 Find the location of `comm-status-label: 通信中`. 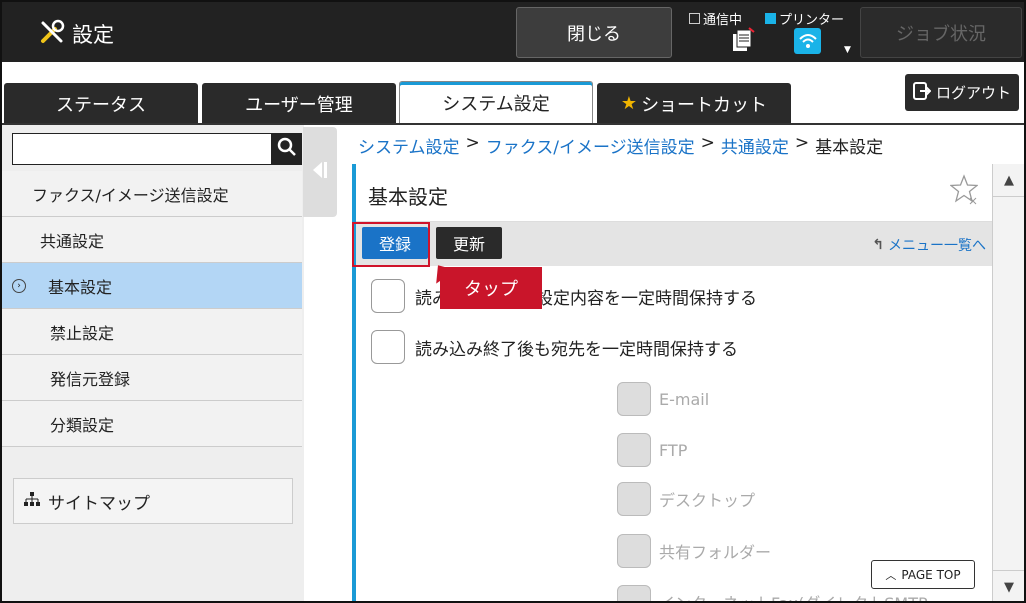

comm-status-label: 通信中 is located at coordinates (723, 20).